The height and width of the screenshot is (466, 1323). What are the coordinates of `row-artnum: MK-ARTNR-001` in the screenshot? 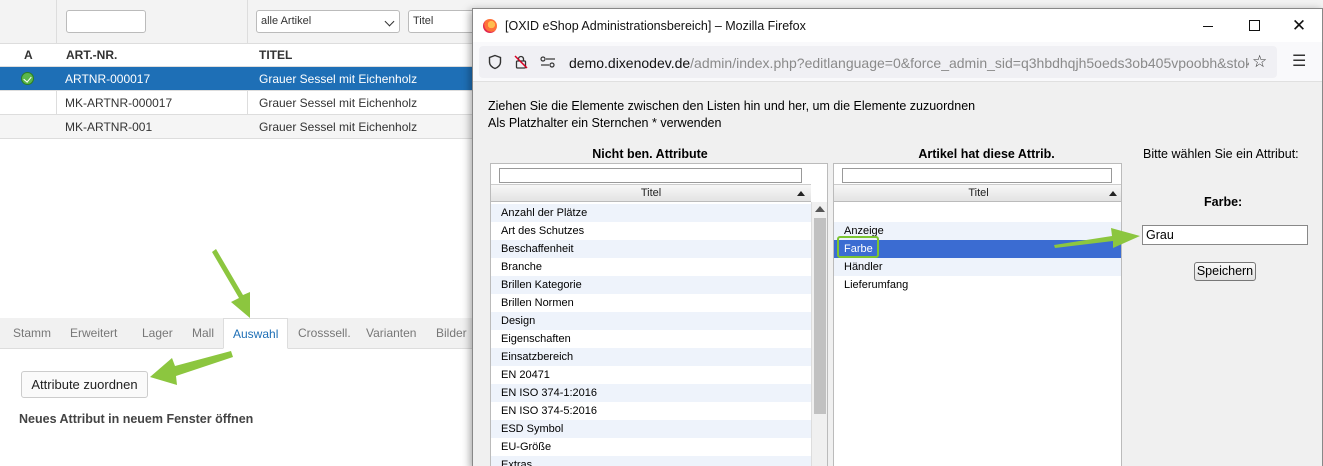 It's located at (109, 127).